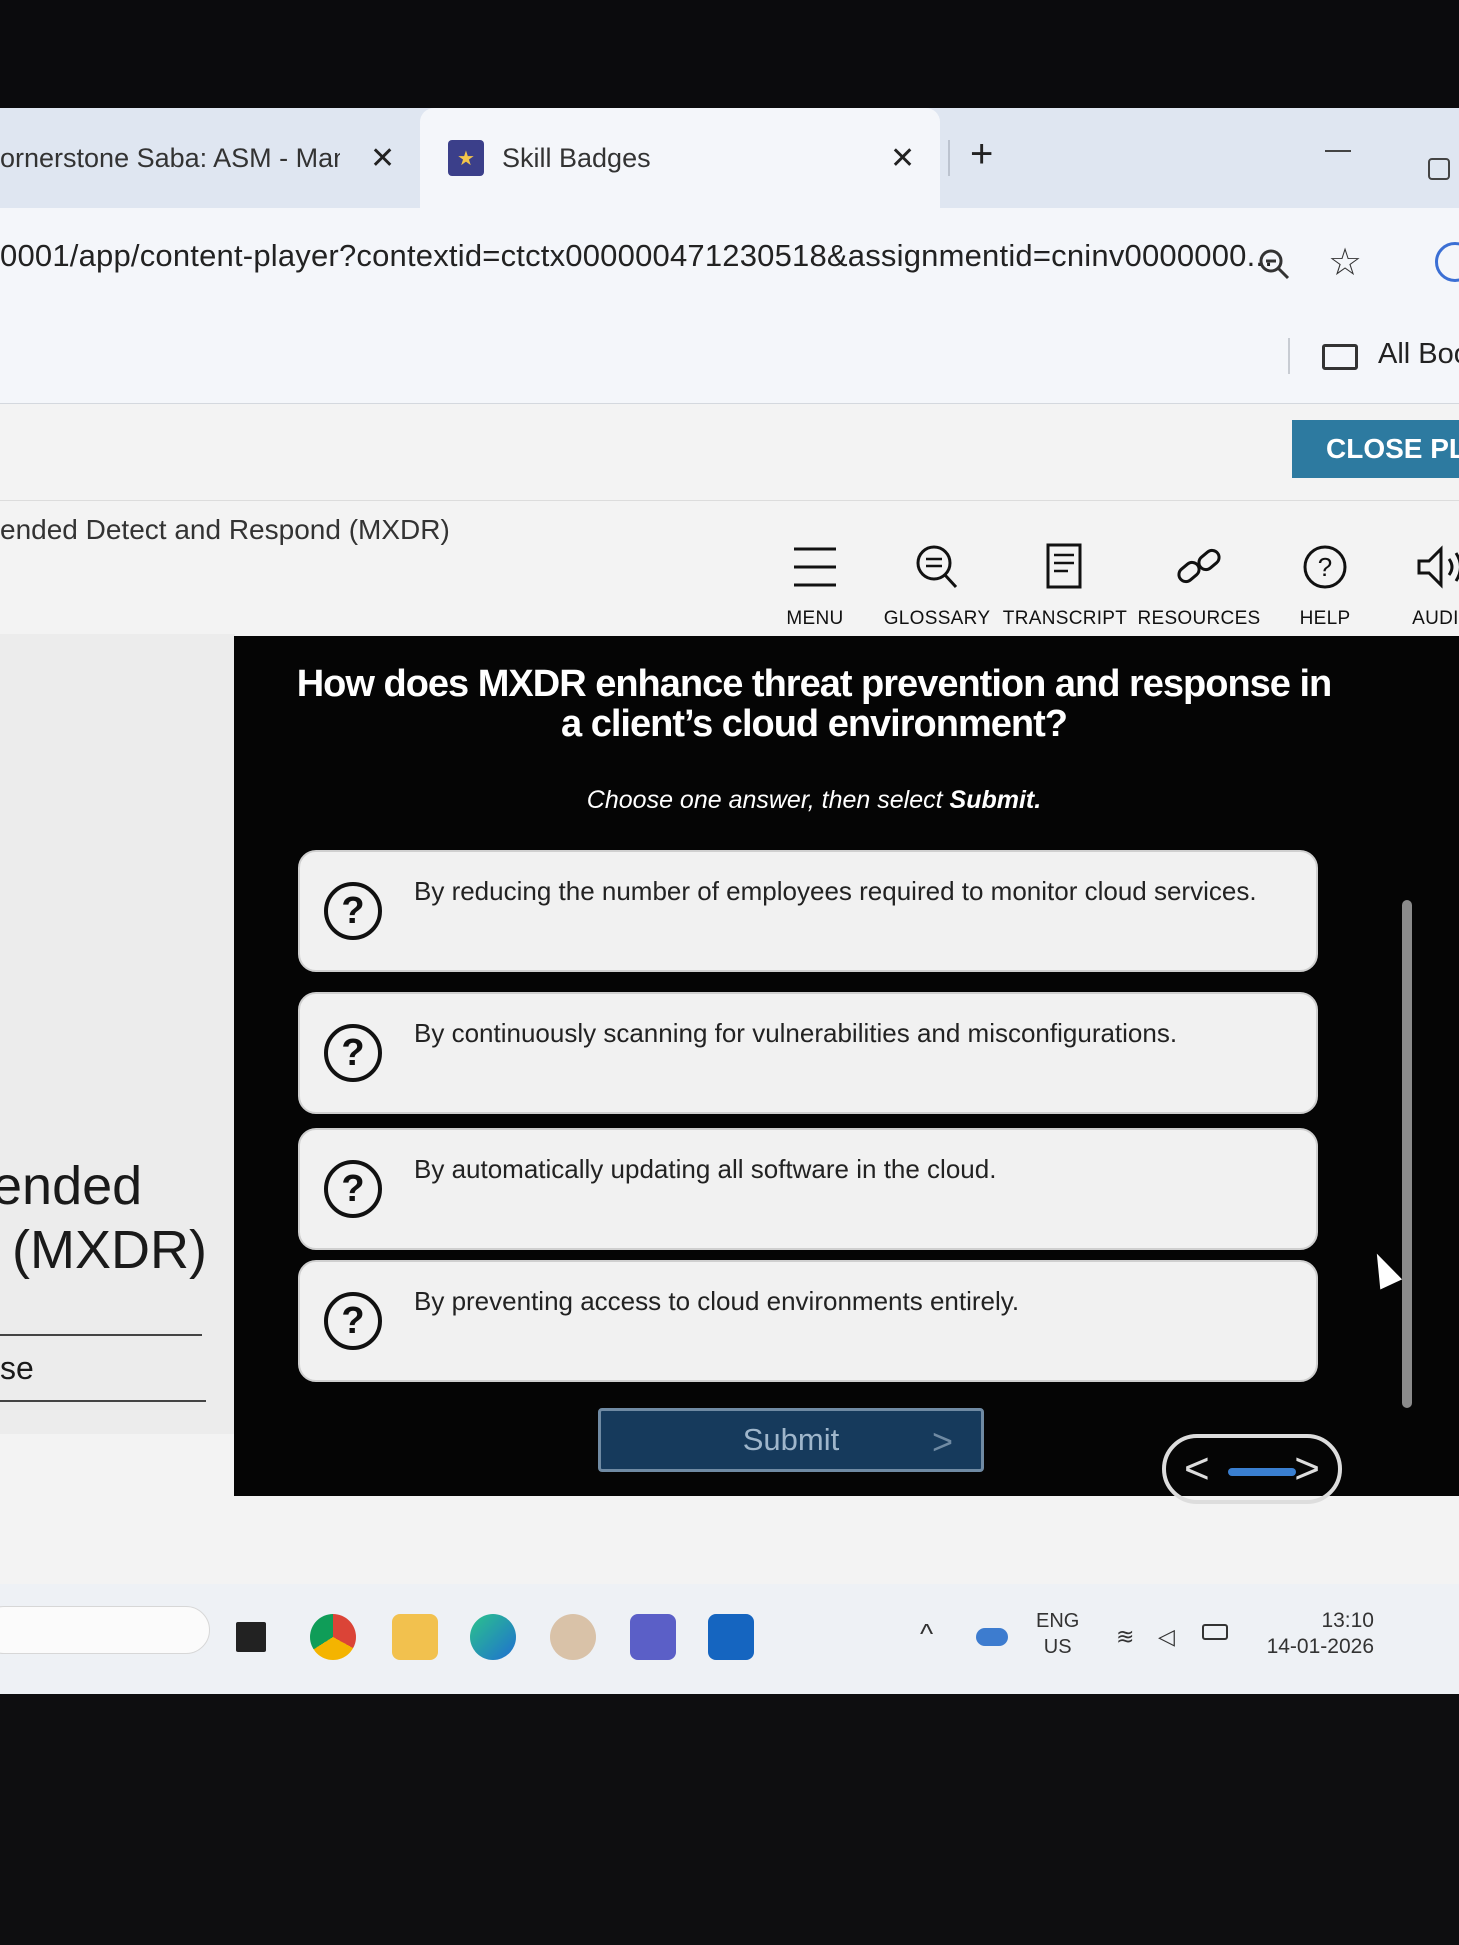 The height and width of the screenshot is (1945, 1459). I want to click on tab-cornerstone: ornerstone Saba: ASM - Mana ✕, so click(210, 158).